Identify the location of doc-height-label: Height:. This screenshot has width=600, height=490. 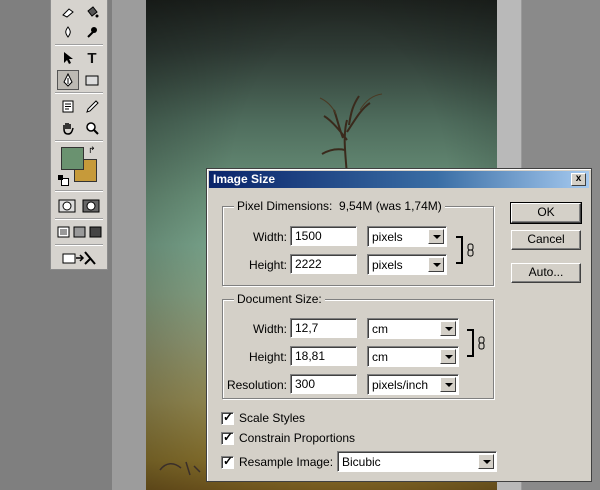
(267, 357).